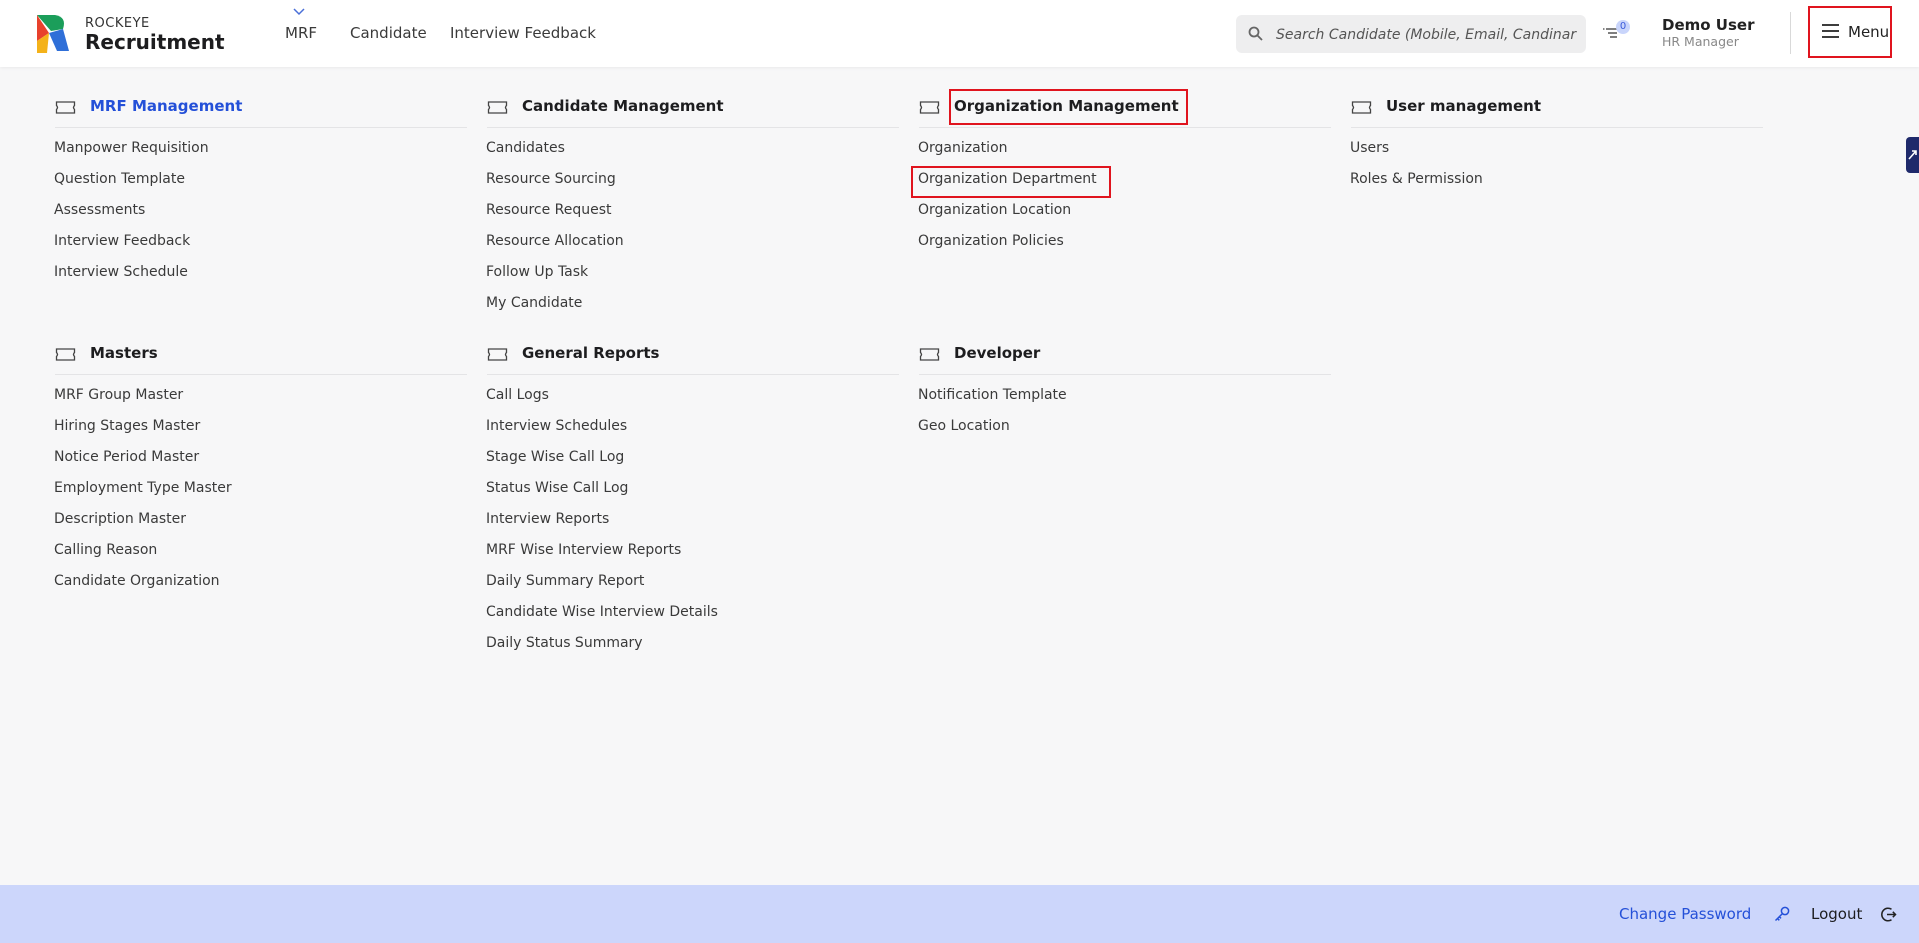  Describe the element at coordinates (583, 550) in the screenshot. I see `menu-item-mrf-wise-interview-reports: MRF Wise Interview Reports` at that location.